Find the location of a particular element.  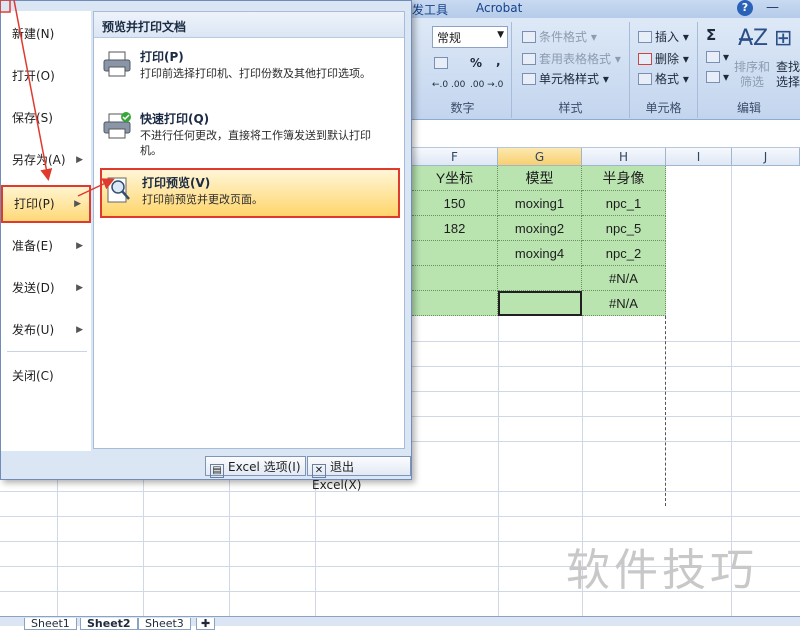

delete-icon is located at coordinates (645, 59).